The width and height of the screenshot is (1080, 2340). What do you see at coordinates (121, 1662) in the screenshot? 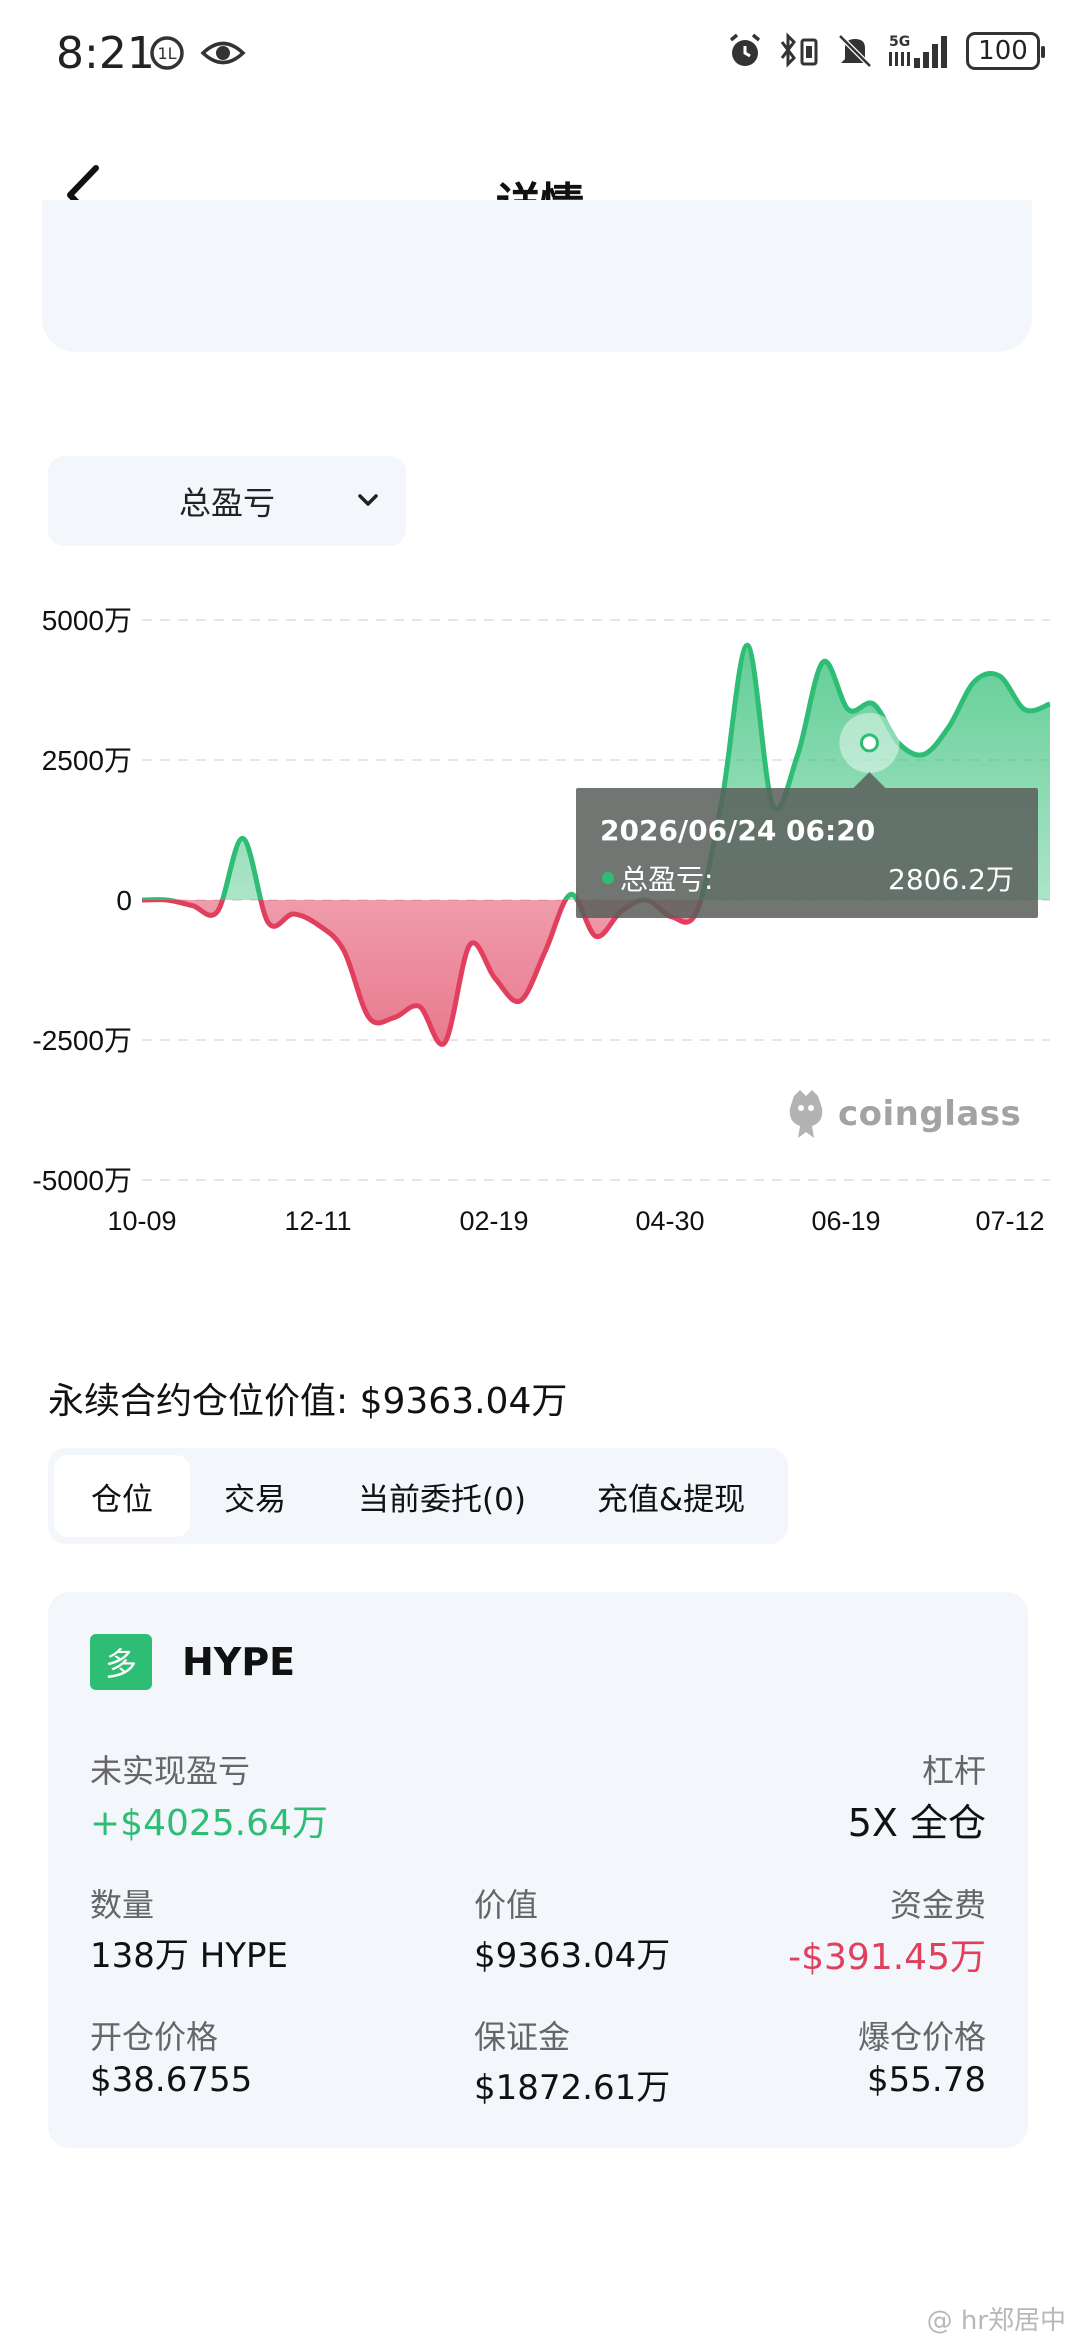
I see `long-badge: 多` at bounding box center [121, 1662].